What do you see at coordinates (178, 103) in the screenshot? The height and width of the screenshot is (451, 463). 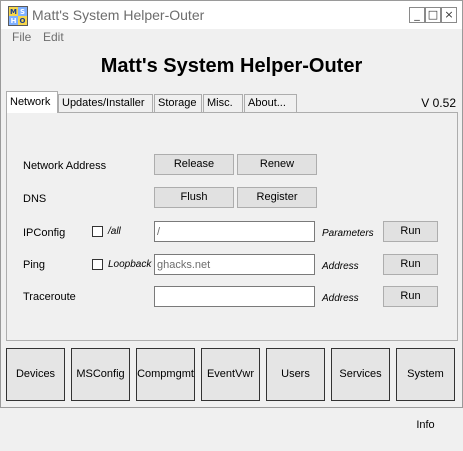 I see `tab-storage: Storage` at bounding box center [178, 103].